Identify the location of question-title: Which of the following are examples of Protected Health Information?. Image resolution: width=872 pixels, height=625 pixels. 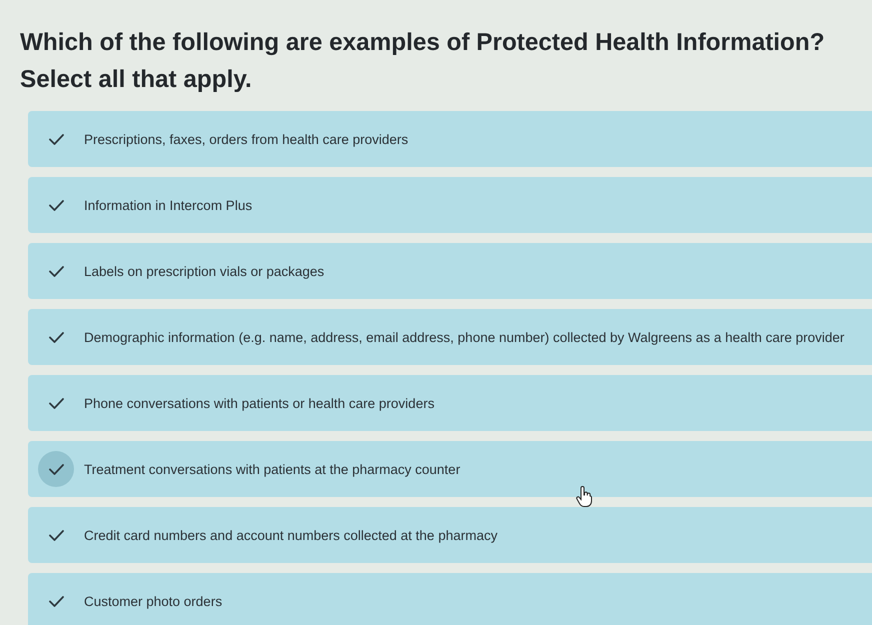
(422, 43).